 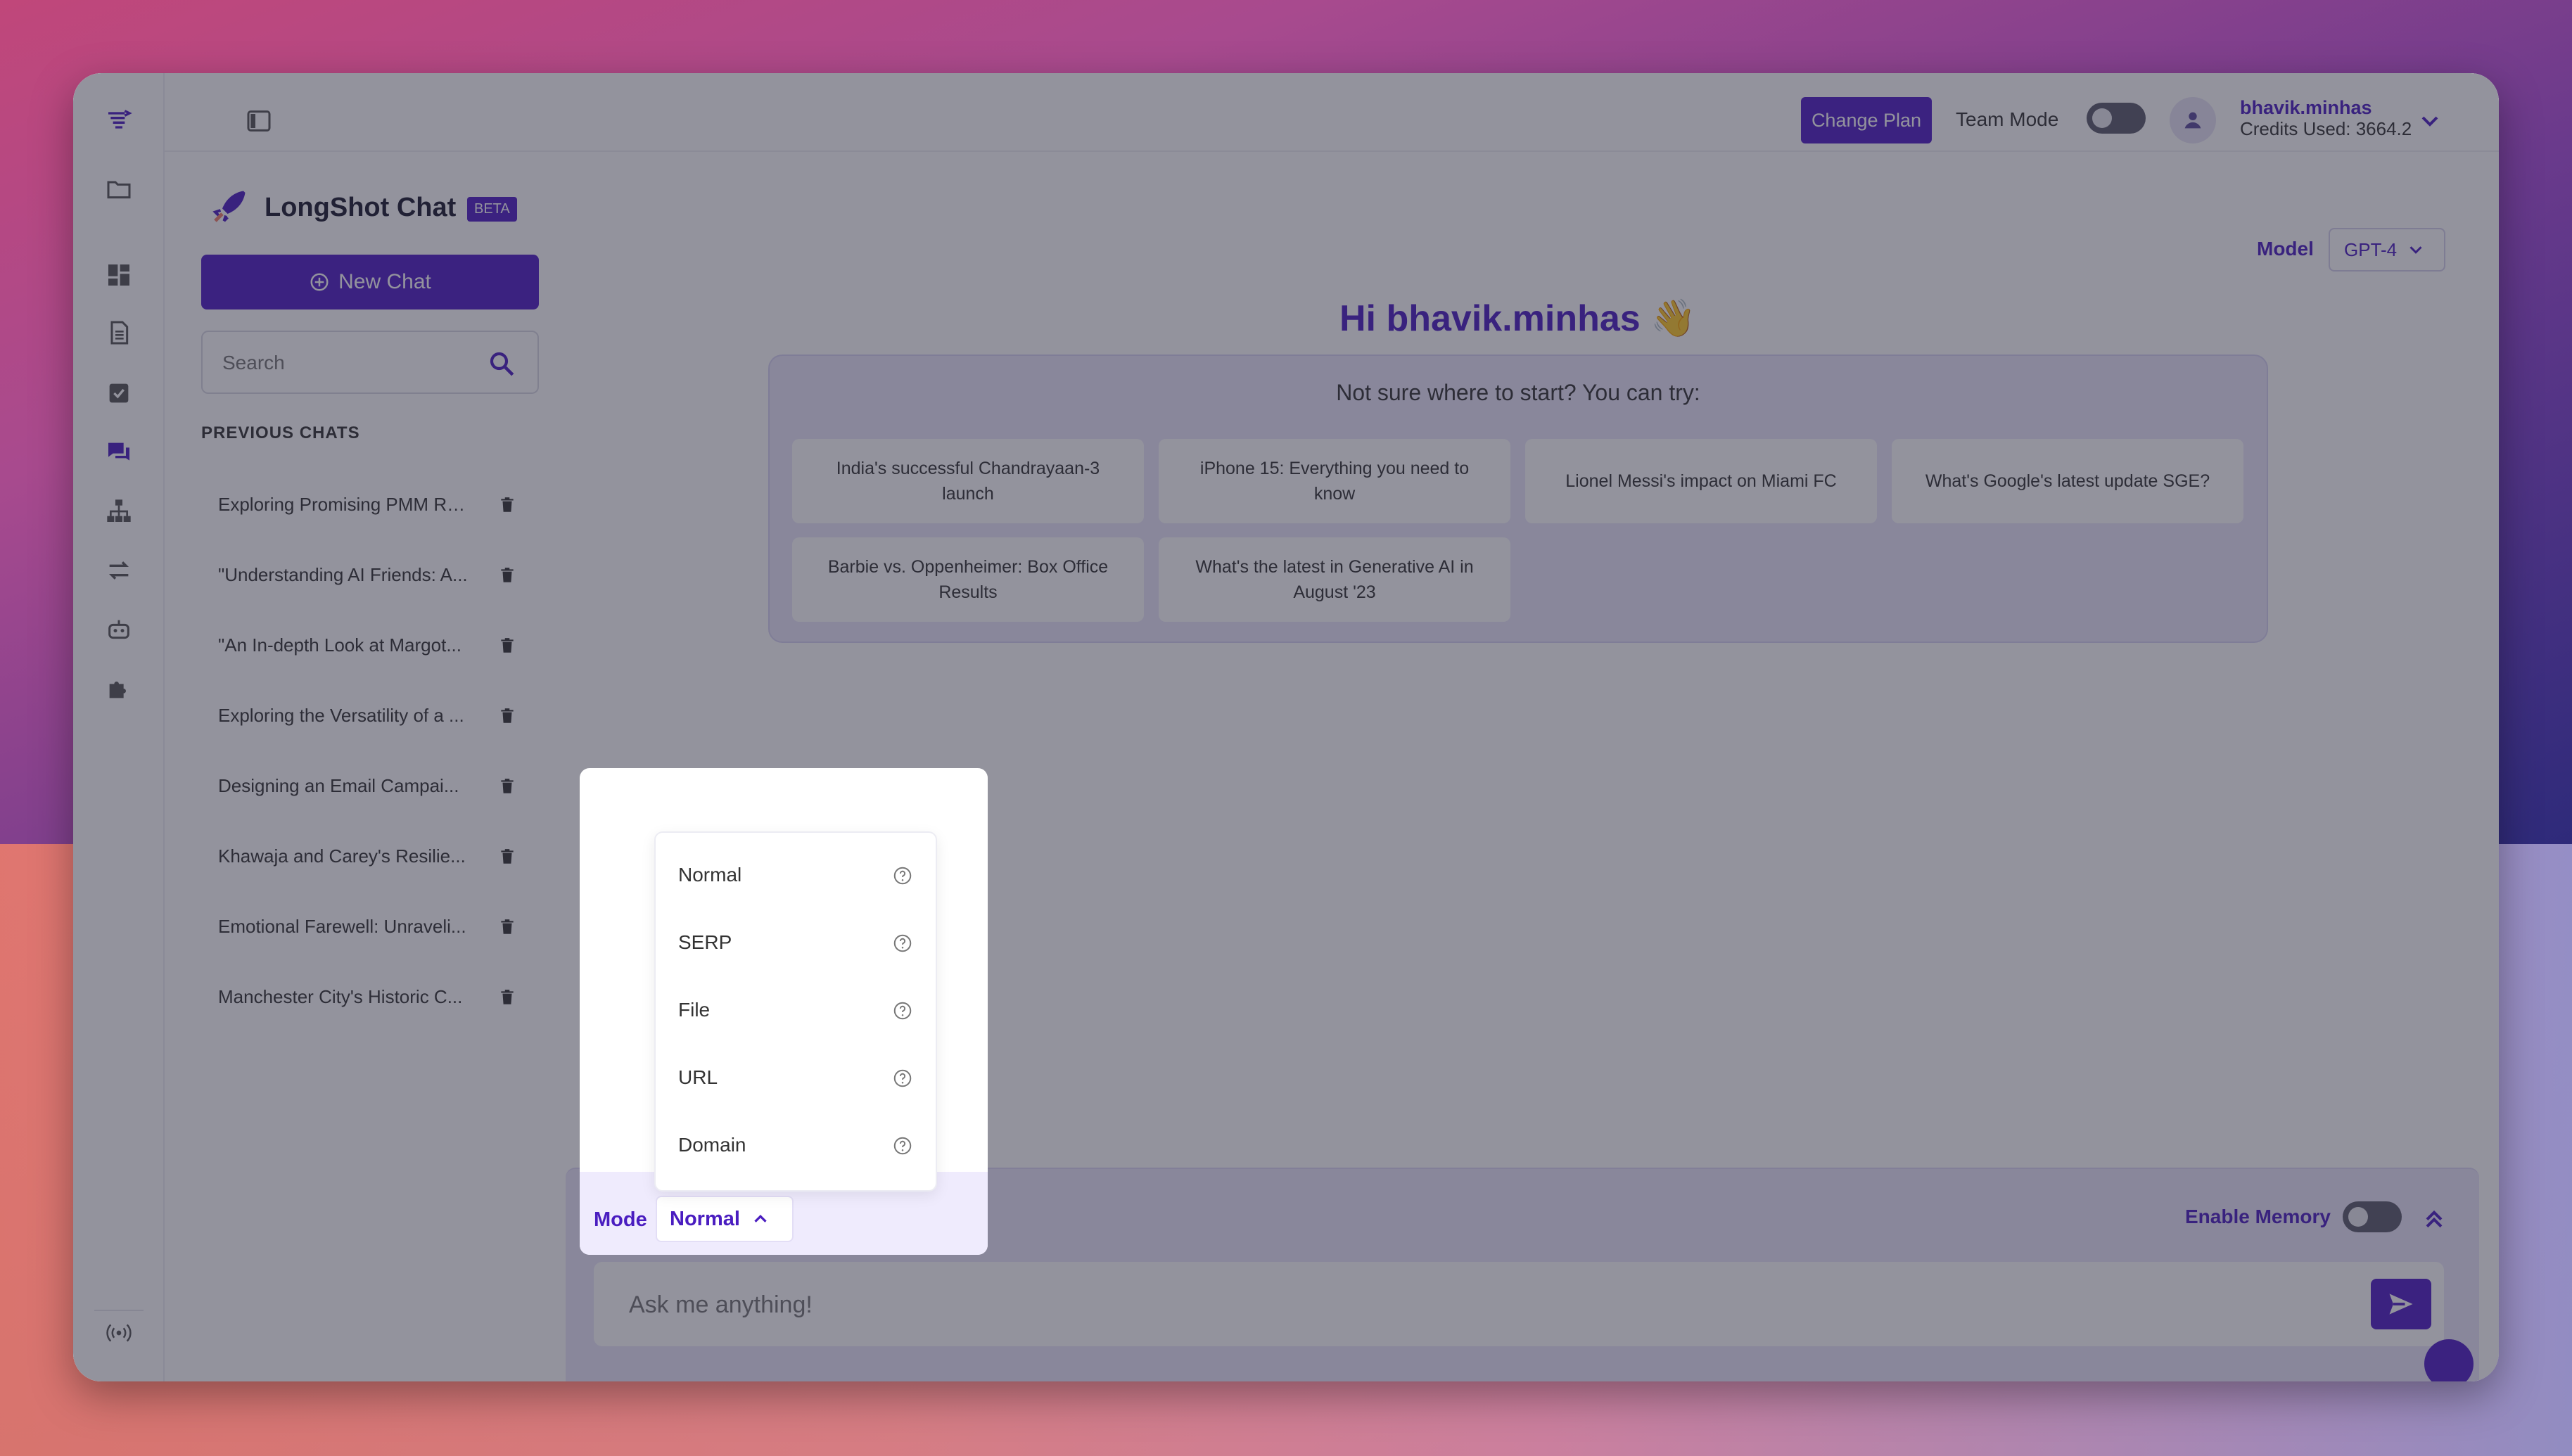 What do you see at coordinates (620, 1219) in the screenshot?
I see `mode-label: Mode` at bounding box center [620, 1219].